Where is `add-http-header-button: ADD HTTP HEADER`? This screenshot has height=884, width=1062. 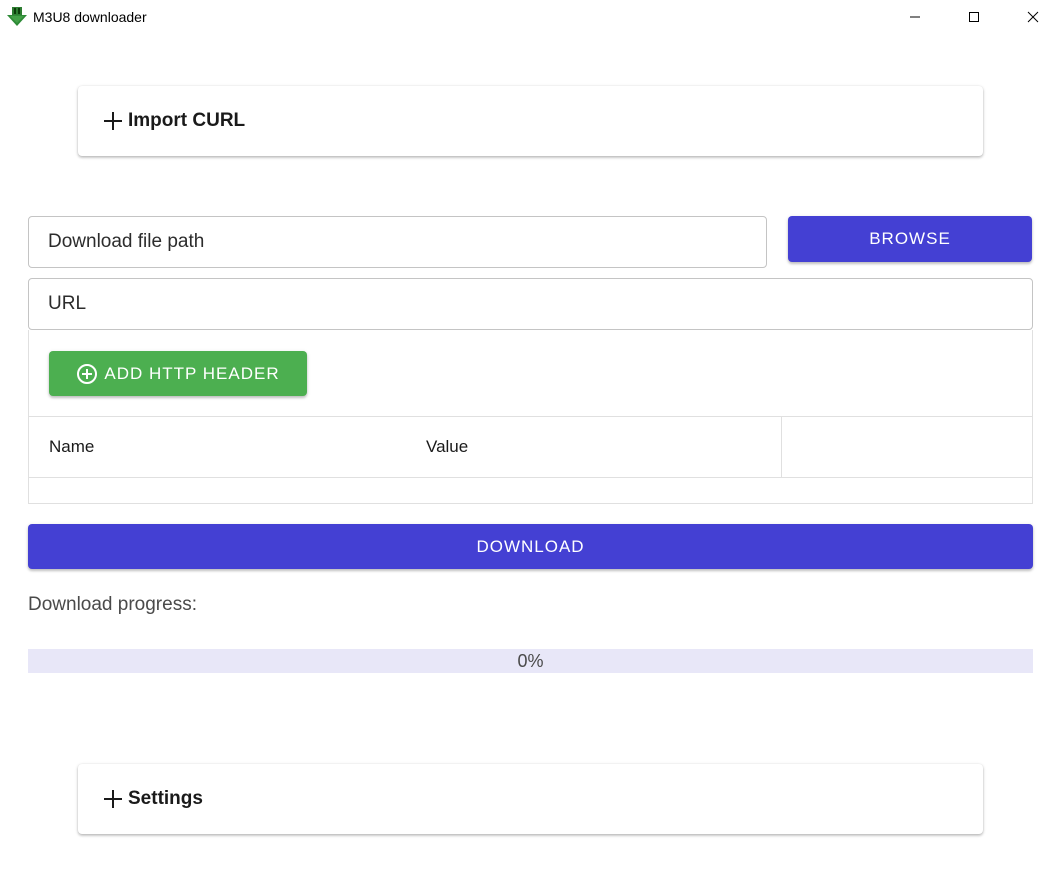
add-http-header-button: ADD HTTP HEADER is located at coordinates (178, 373).